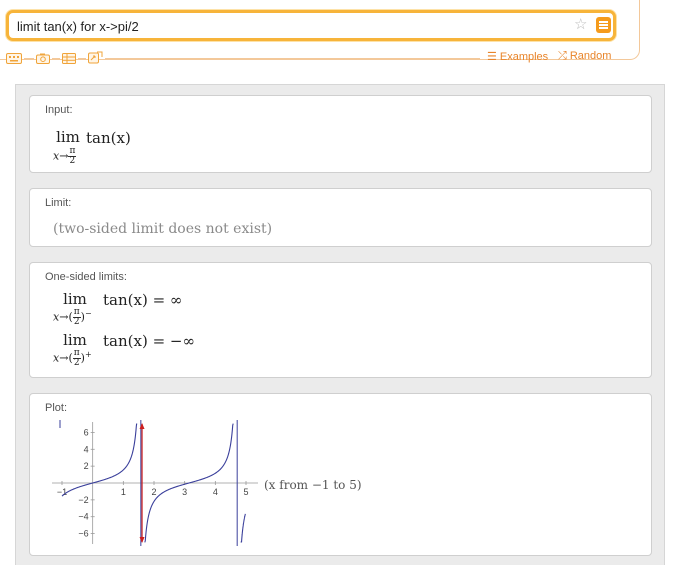 Image resolution: width=678 pixels, height=565 pixels. I want to click on y-tick-label: 2, so click(86, 466).